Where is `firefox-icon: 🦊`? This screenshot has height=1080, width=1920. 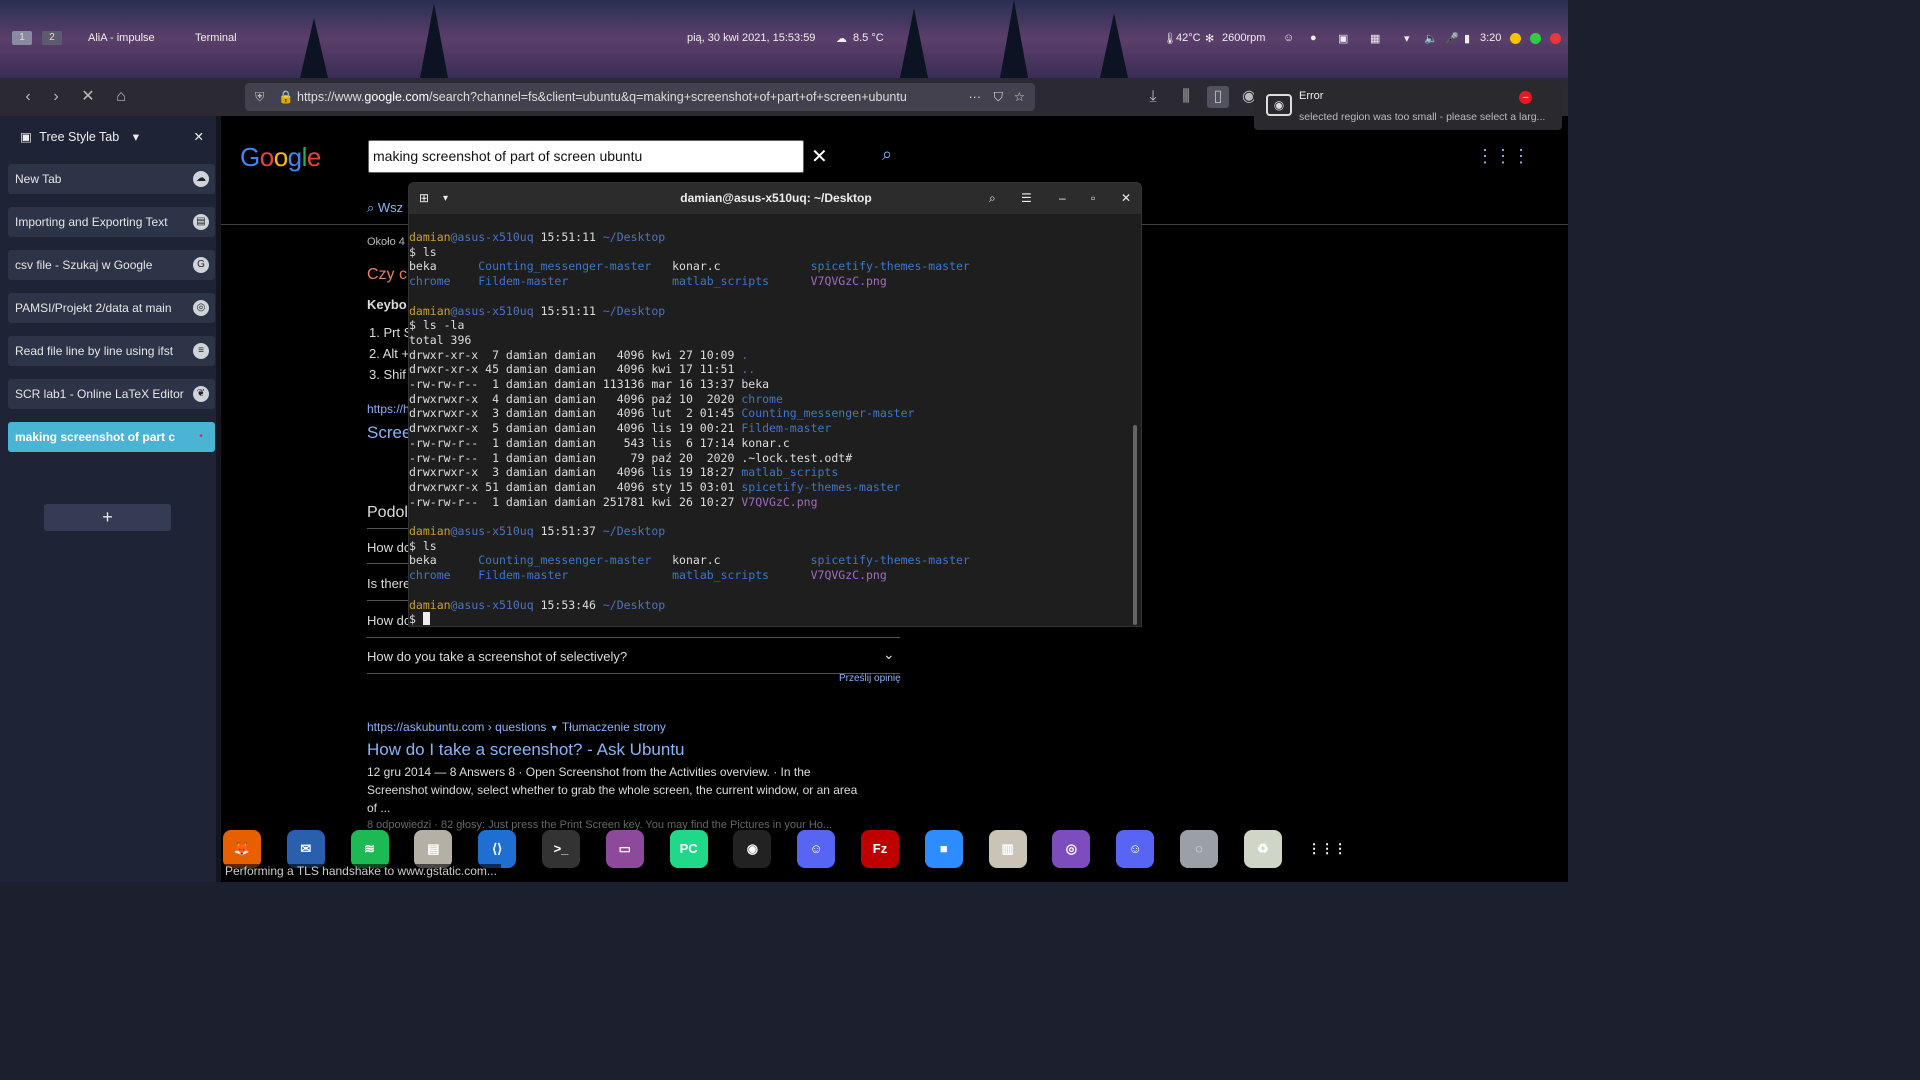 firefox-icon: 🦊 is located at coordinates (242, 849).